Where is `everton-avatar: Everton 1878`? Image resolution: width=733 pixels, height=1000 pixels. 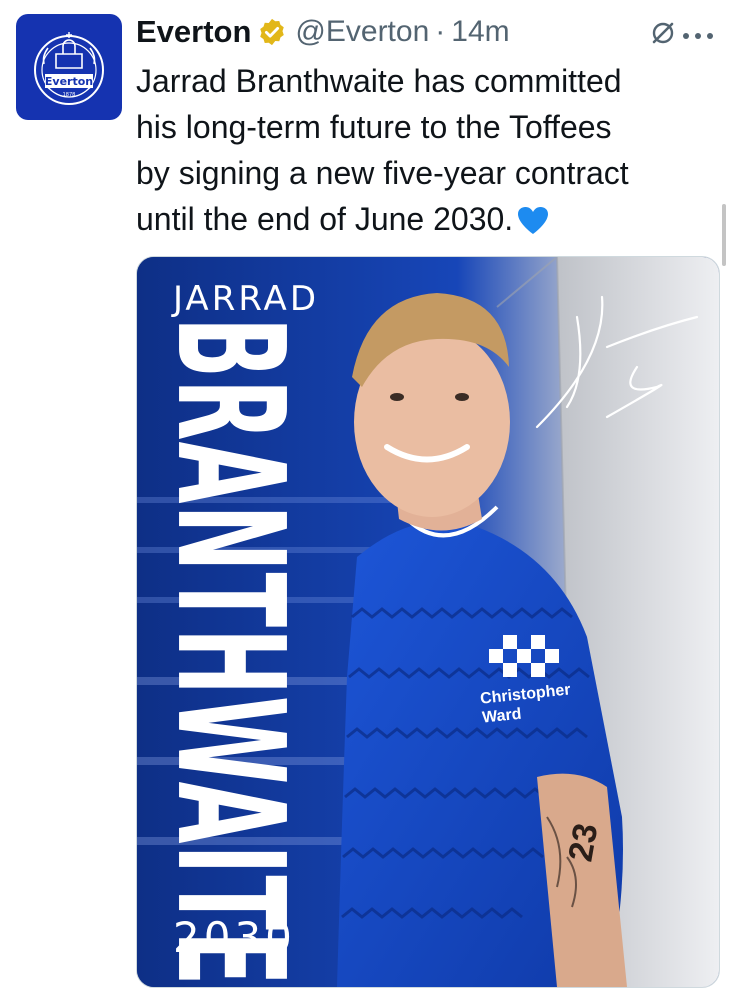
everton-avatar: Everton 1878 is located at coordinates (69, 67).